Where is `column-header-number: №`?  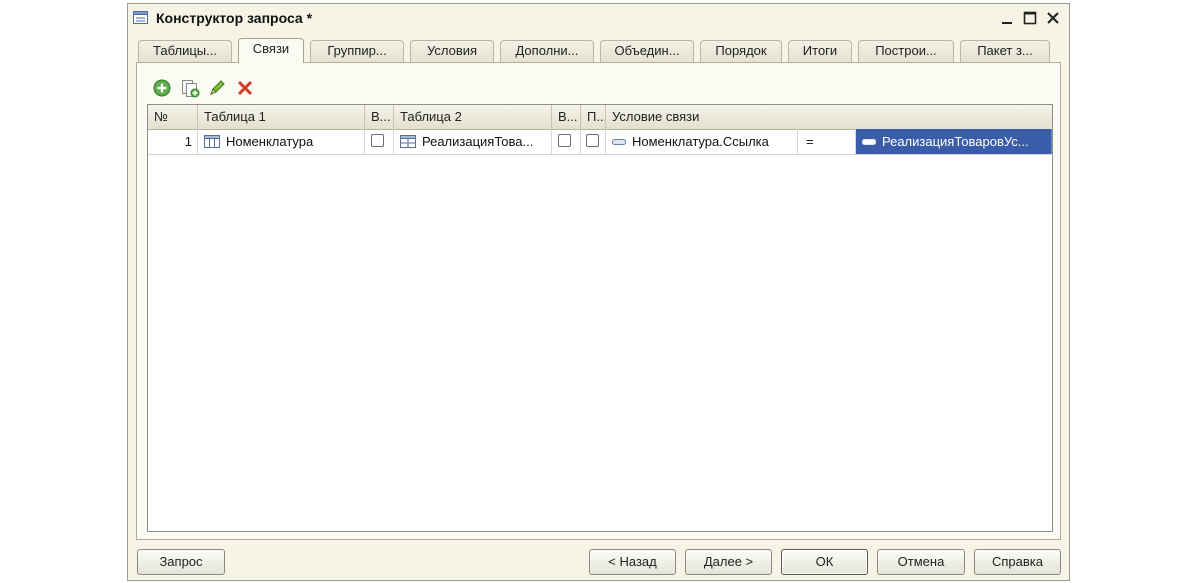 column-header-number: № is located at coordinates (173, 117).